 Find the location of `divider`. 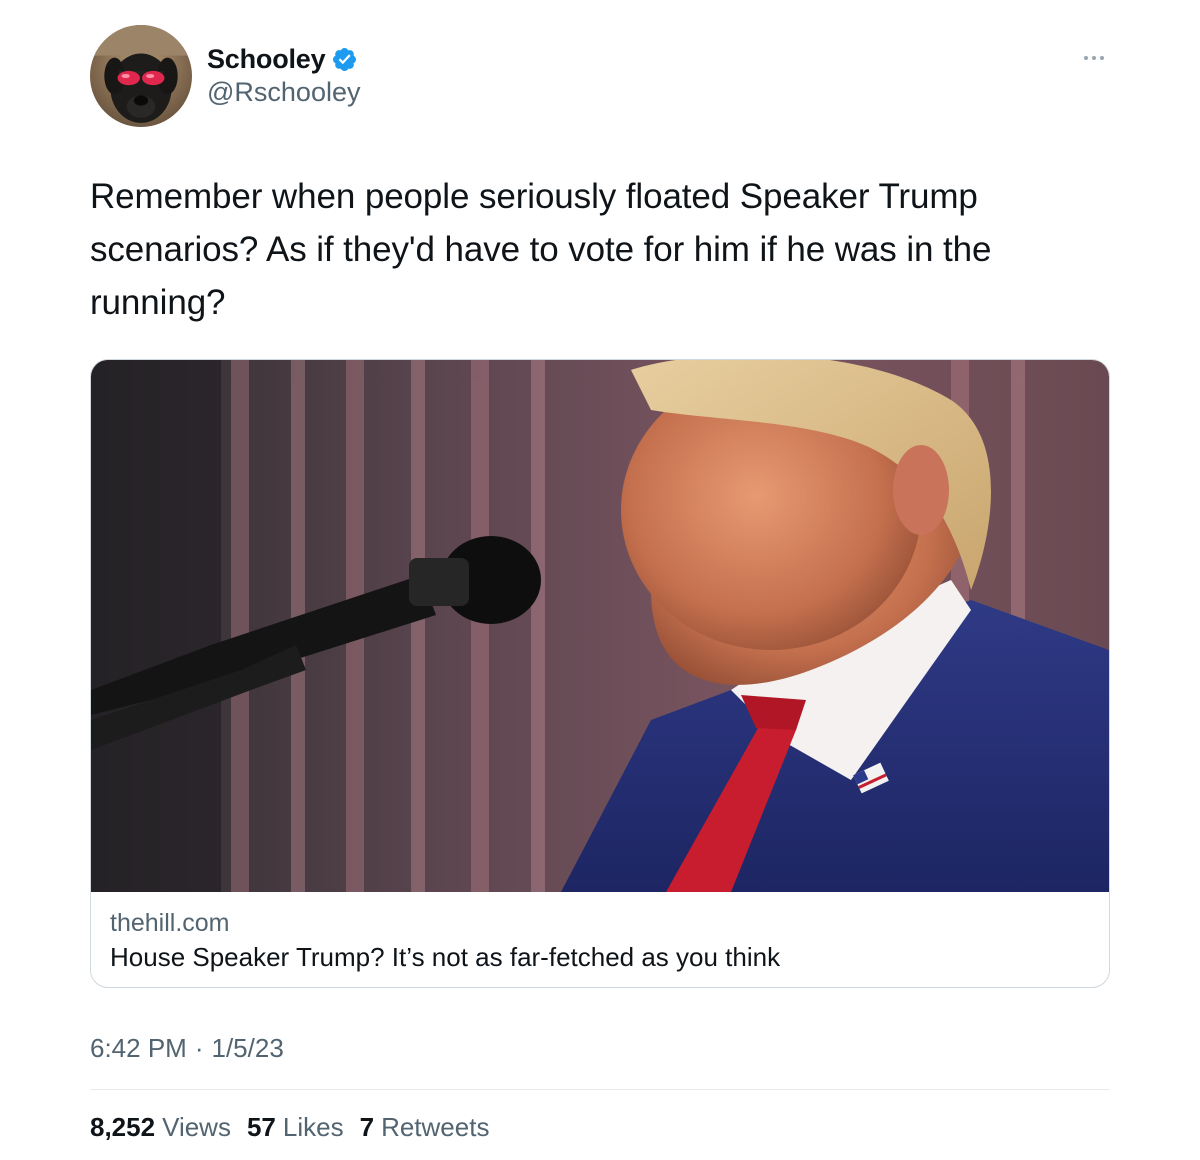

divider is located at coordinates (600, 1089).